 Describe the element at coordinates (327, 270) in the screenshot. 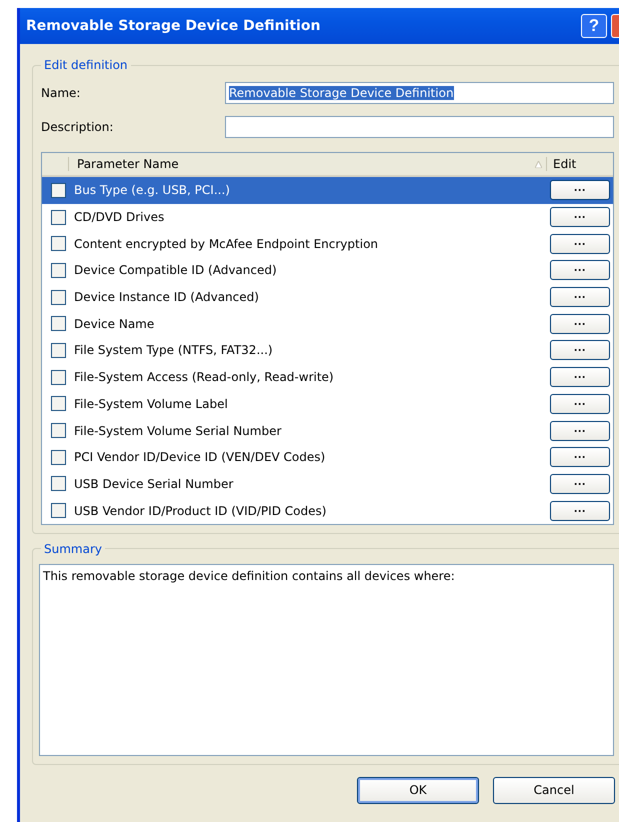

I see `parameter-row: Device Compatible ID (Advanced) ···` at that location.